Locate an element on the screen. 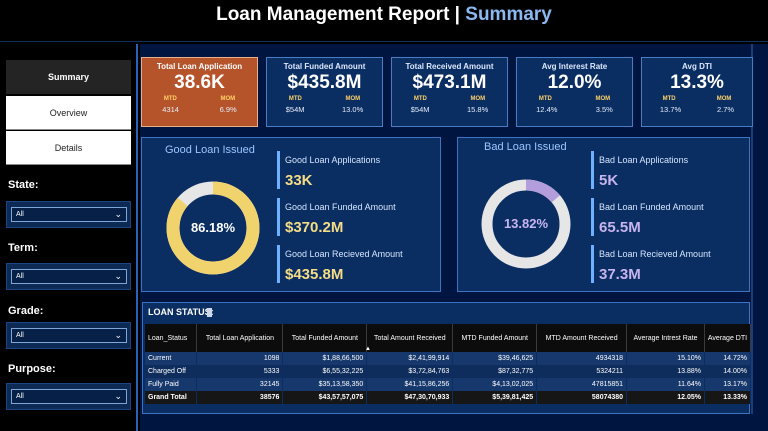  kpi-title: Total Funded Amount is located at coordinates (324, 66).